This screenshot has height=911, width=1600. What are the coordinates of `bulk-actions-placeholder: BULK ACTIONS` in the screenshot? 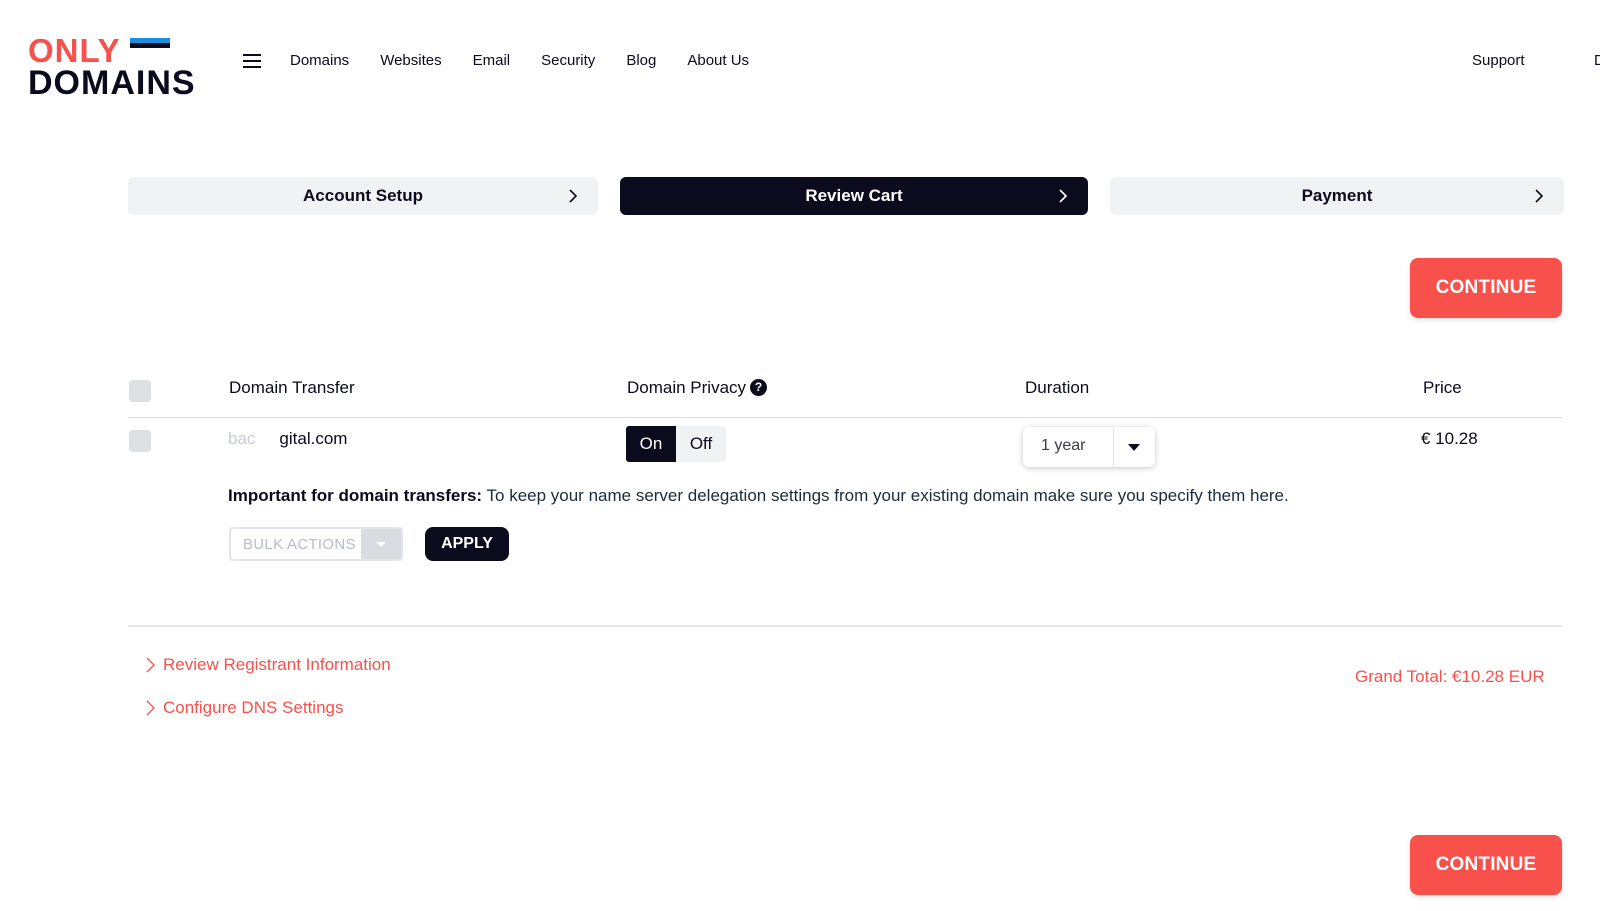 It's located at (299, 544).